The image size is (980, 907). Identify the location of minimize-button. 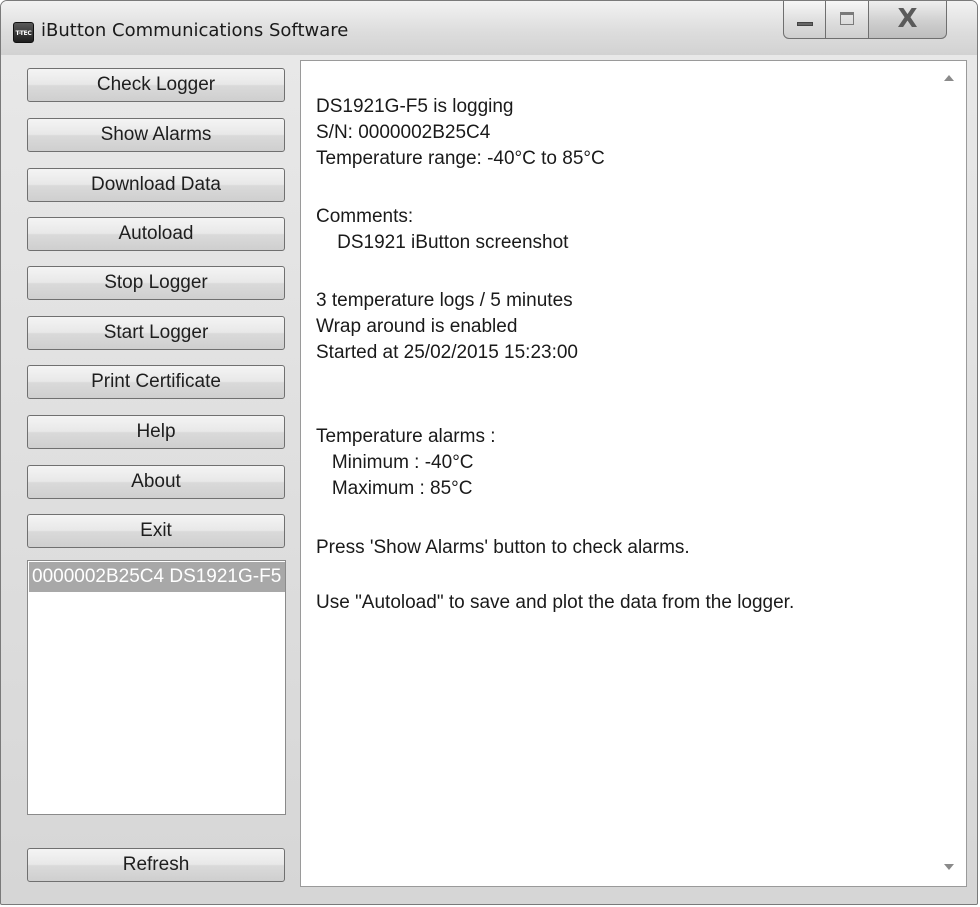
(804, 20).